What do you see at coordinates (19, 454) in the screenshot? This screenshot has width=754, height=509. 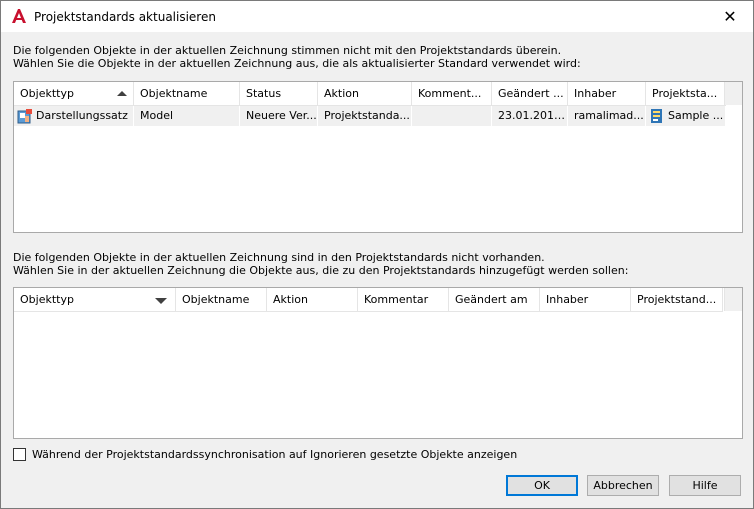 I see `show-ignored-checkbox` at bounding box center [19, 454].